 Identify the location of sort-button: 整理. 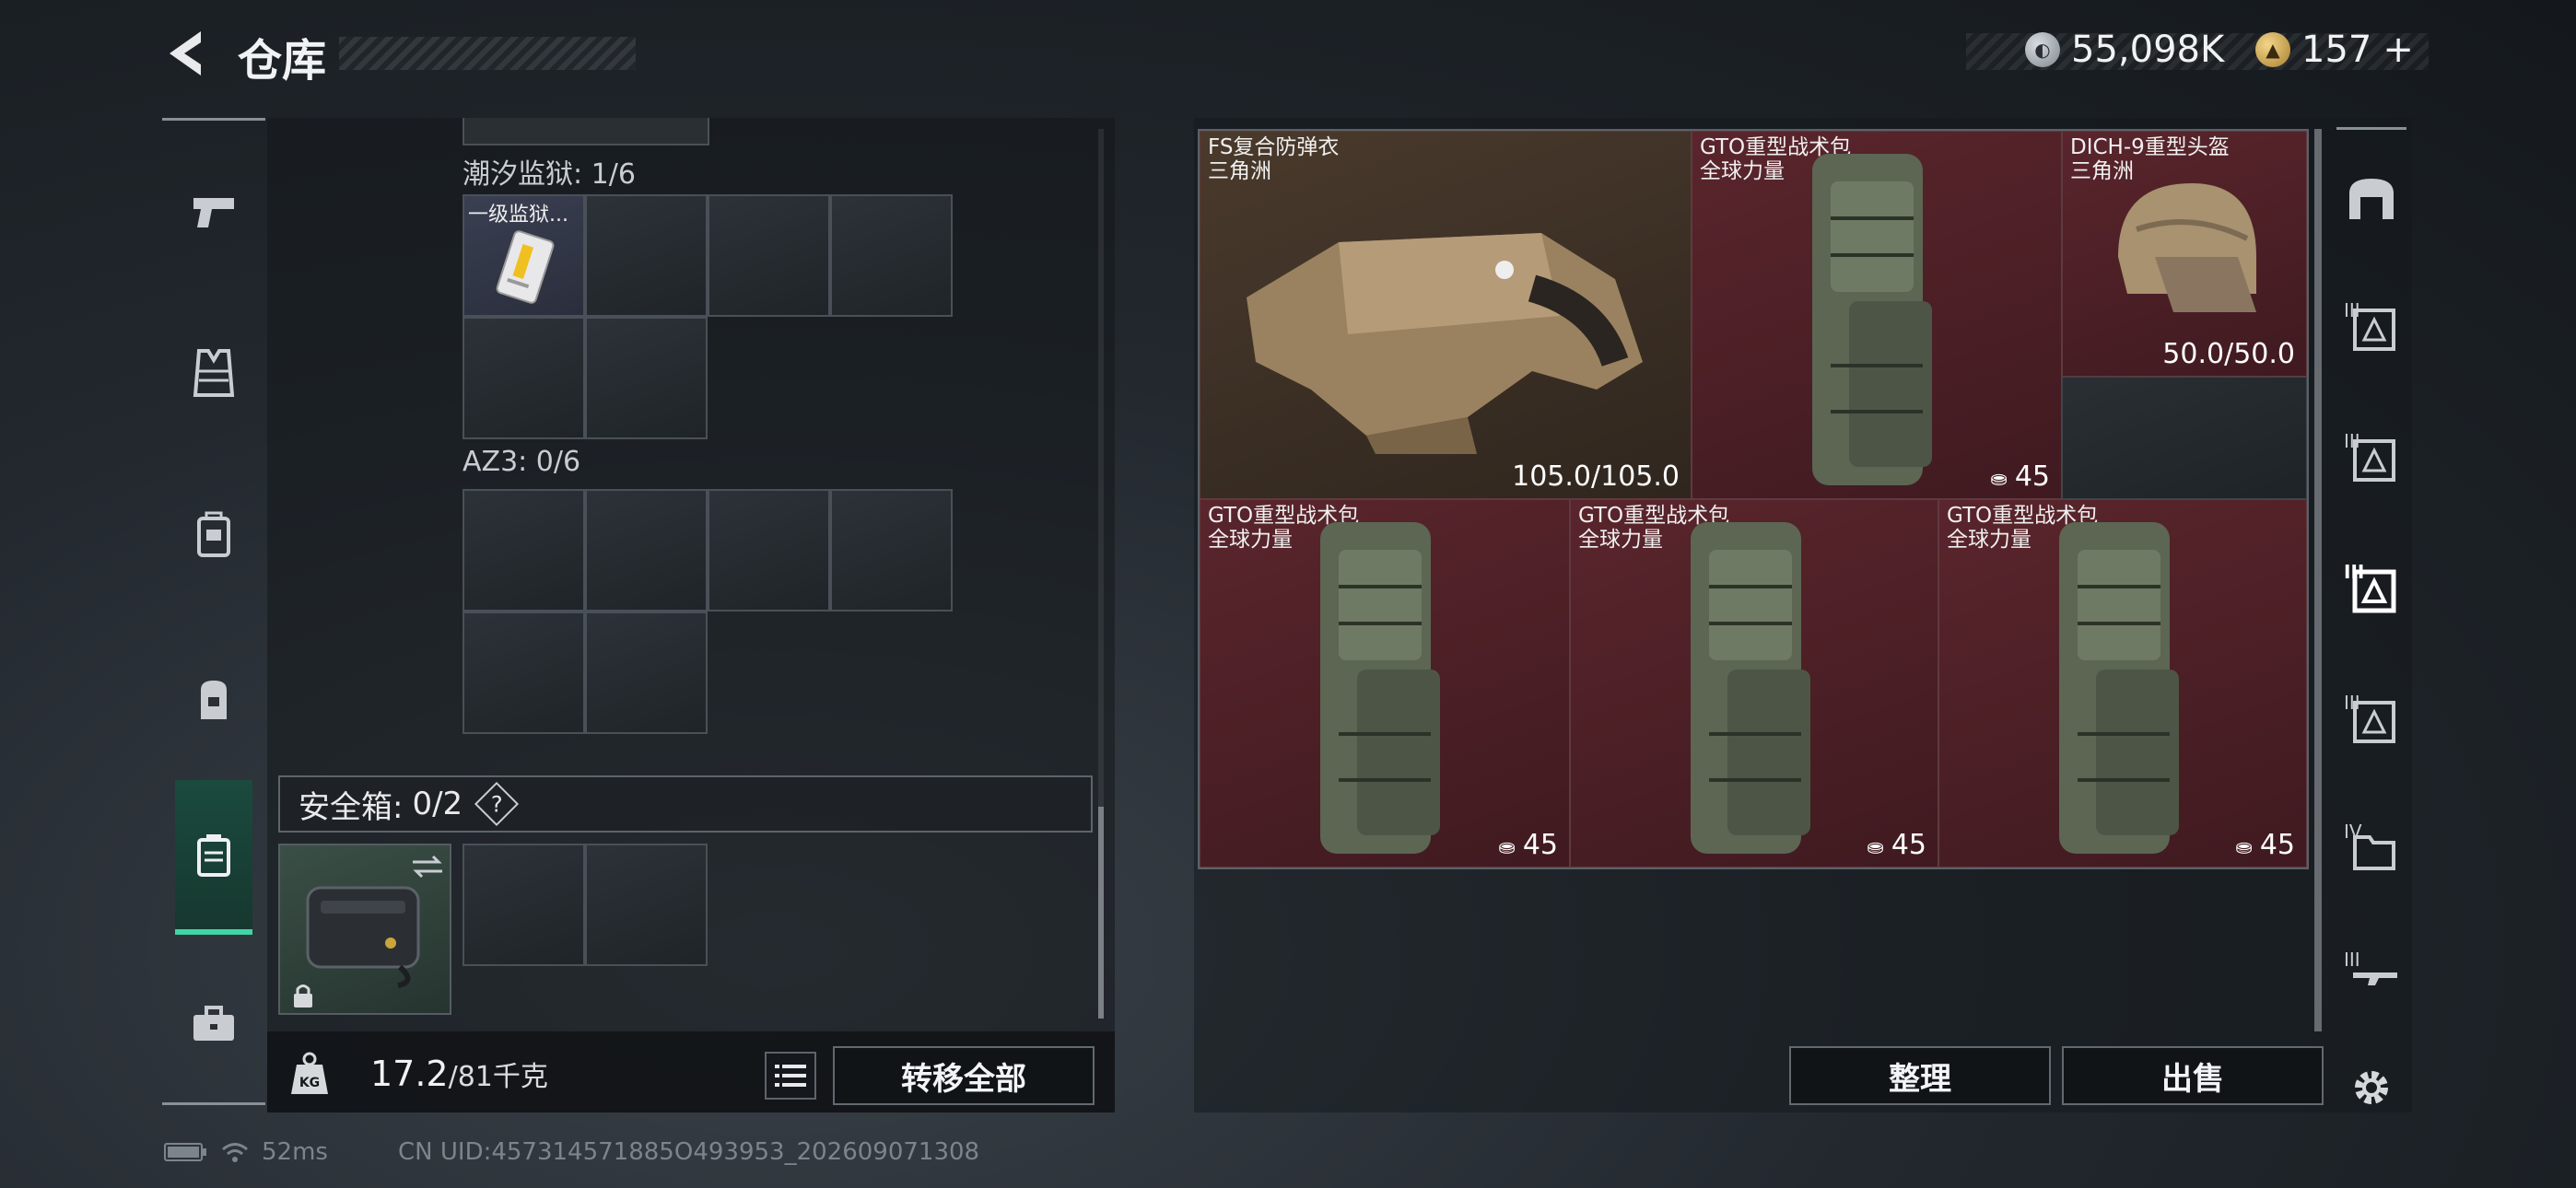
(1920, 1075).